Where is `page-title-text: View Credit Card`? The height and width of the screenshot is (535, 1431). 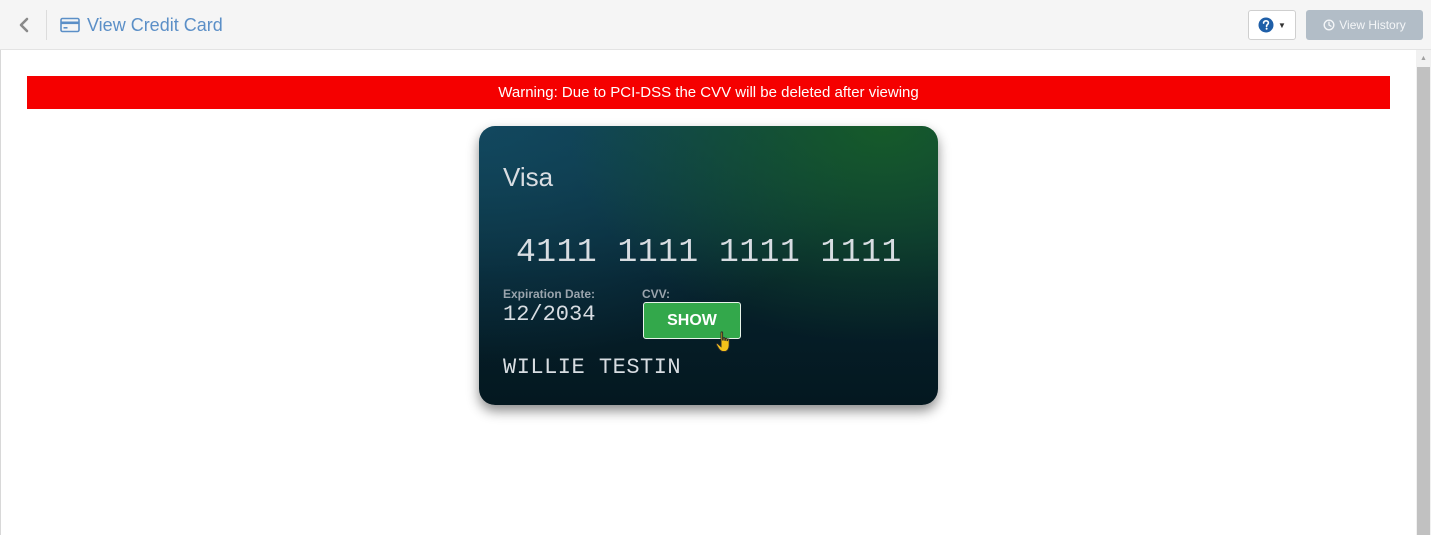
page-title-text: View Credit Card is located at coordinates (155, 24).